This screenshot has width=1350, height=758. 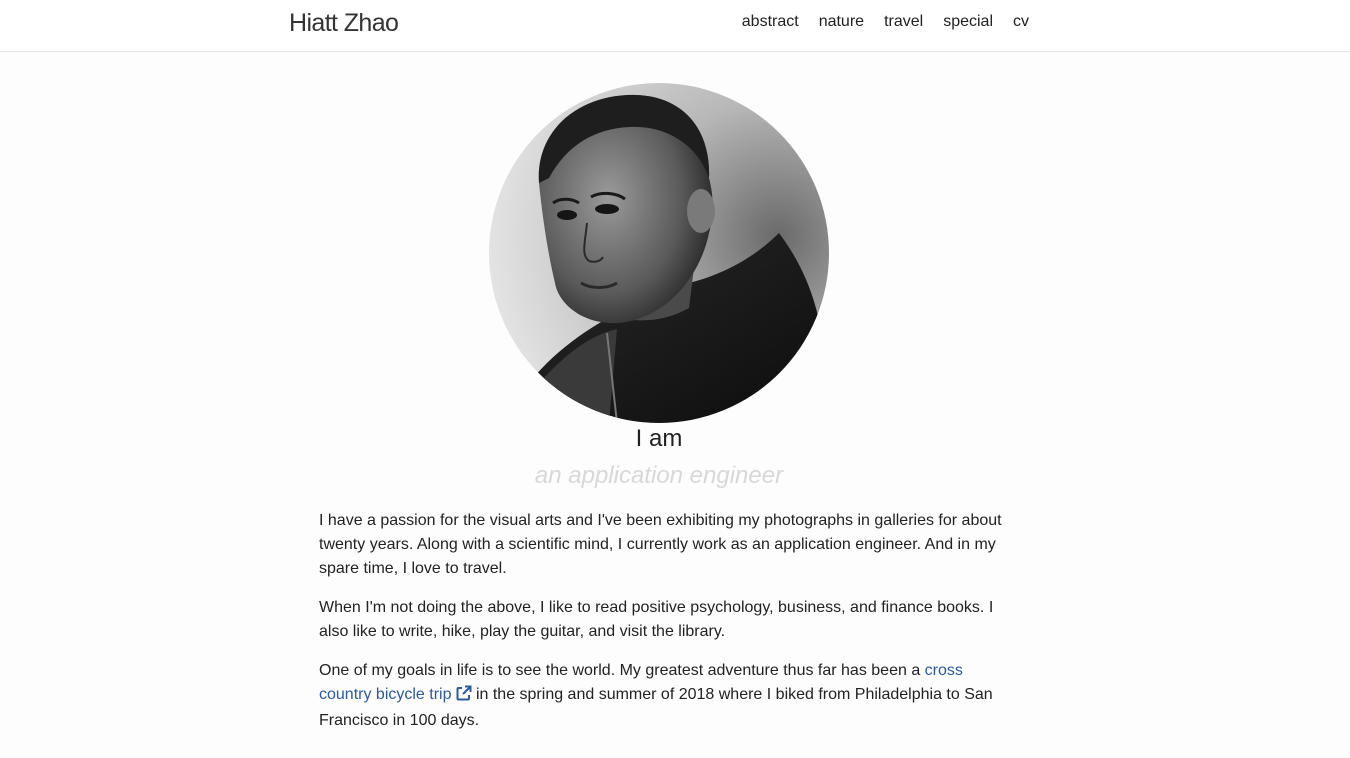 I want to click on role-subtitle: an application engineer, so click(x=659, y=475).